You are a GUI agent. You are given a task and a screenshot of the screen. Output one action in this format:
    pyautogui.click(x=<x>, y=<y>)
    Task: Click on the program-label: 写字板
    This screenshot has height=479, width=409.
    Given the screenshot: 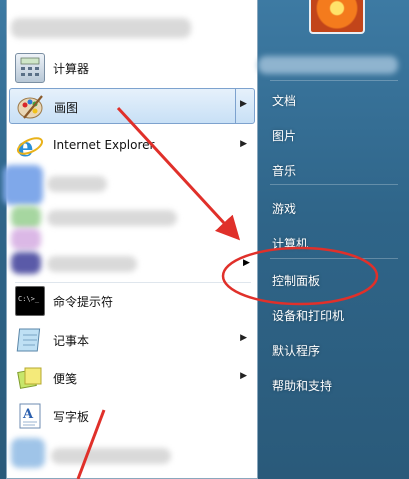 What is the action you would take?
    pyautogui.click(x=71, y=417)
    